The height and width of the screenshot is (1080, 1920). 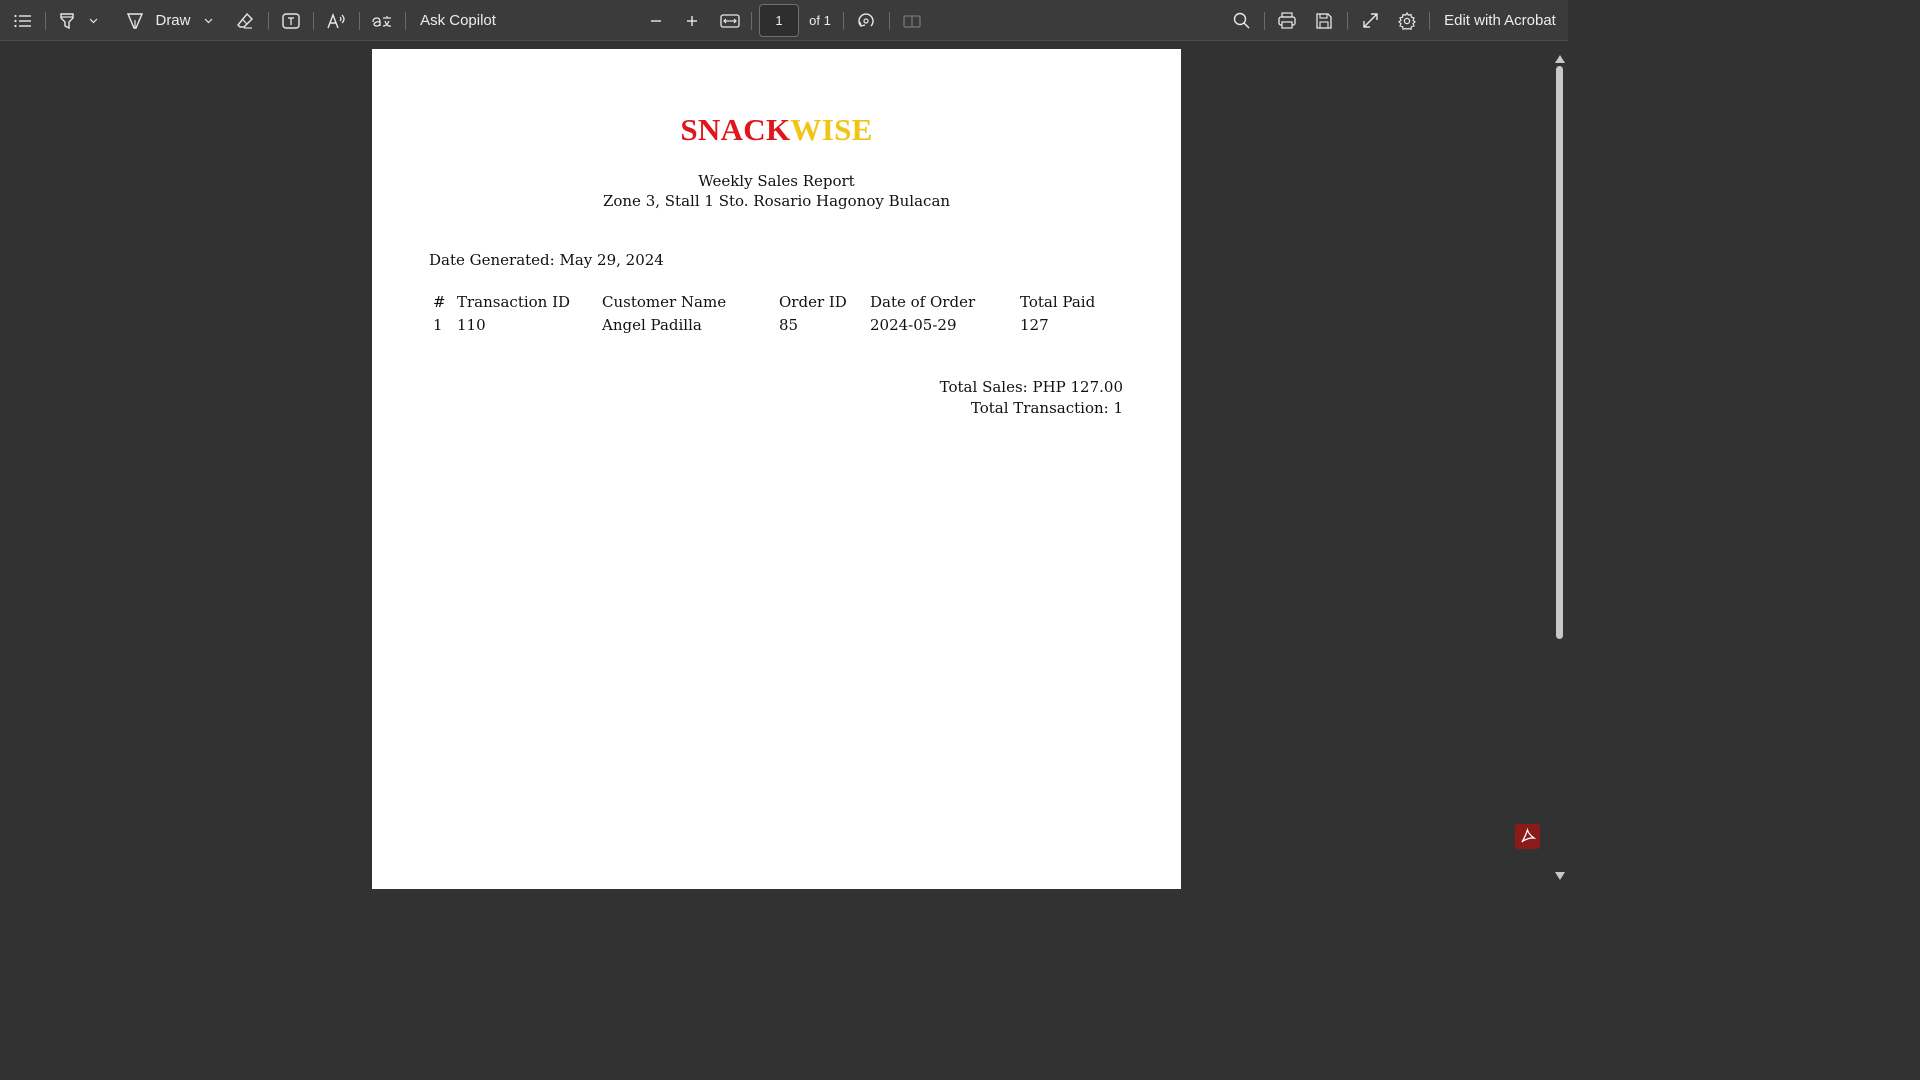 What do you see at coordinates (776, 181) in the screenshot?
I see `report-title: Weekly Sales Report` at bounding box center [776, 181].